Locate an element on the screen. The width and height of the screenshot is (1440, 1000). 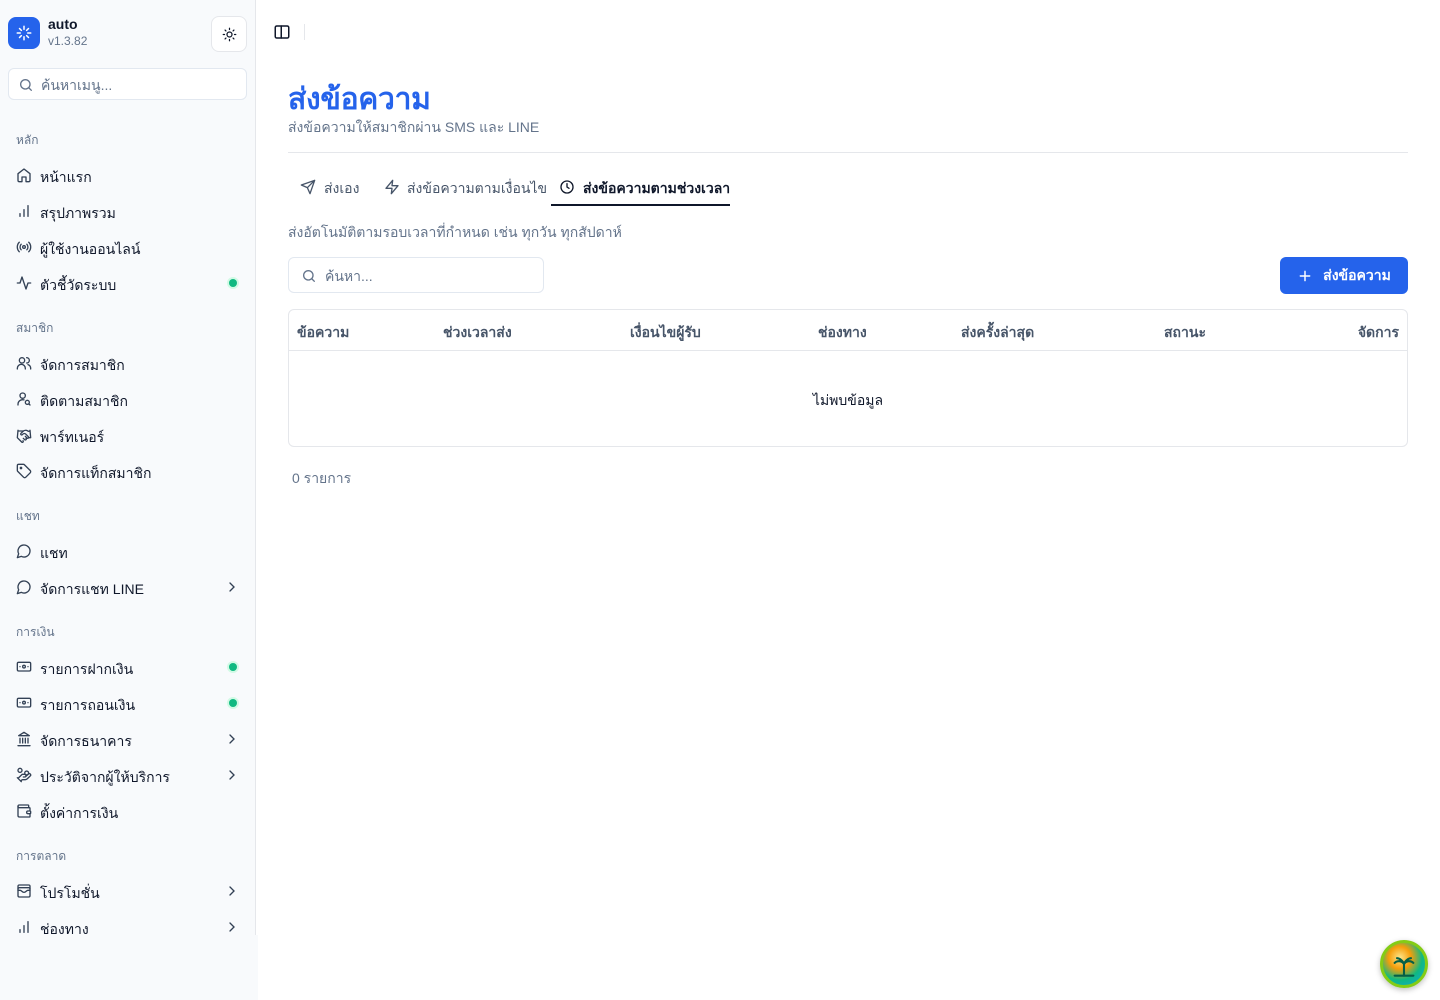
column-header-channel: ช่องทาง is located at coordinates (842, 333).